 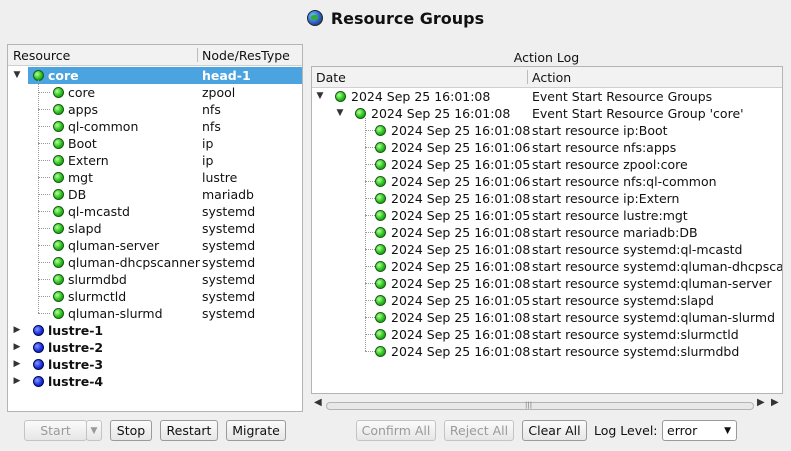 I want to click on log-date: 2024 Sep 25 16:01:06, so click(x=461, y=181).